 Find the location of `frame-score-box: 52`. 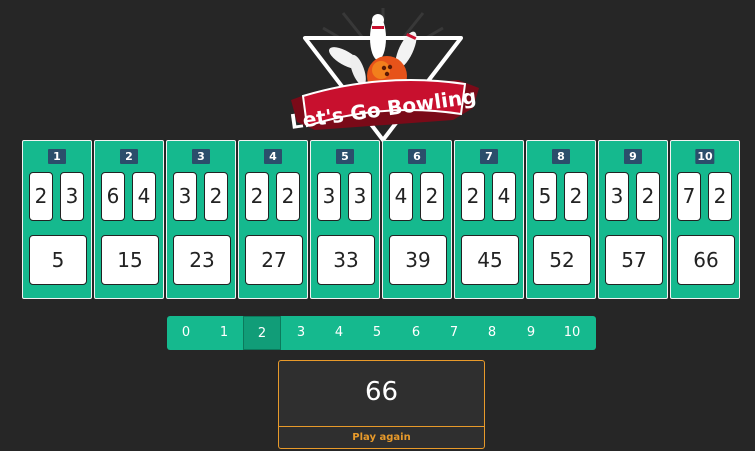

frame-score-box: 52 is located at coordinates (562, 260).